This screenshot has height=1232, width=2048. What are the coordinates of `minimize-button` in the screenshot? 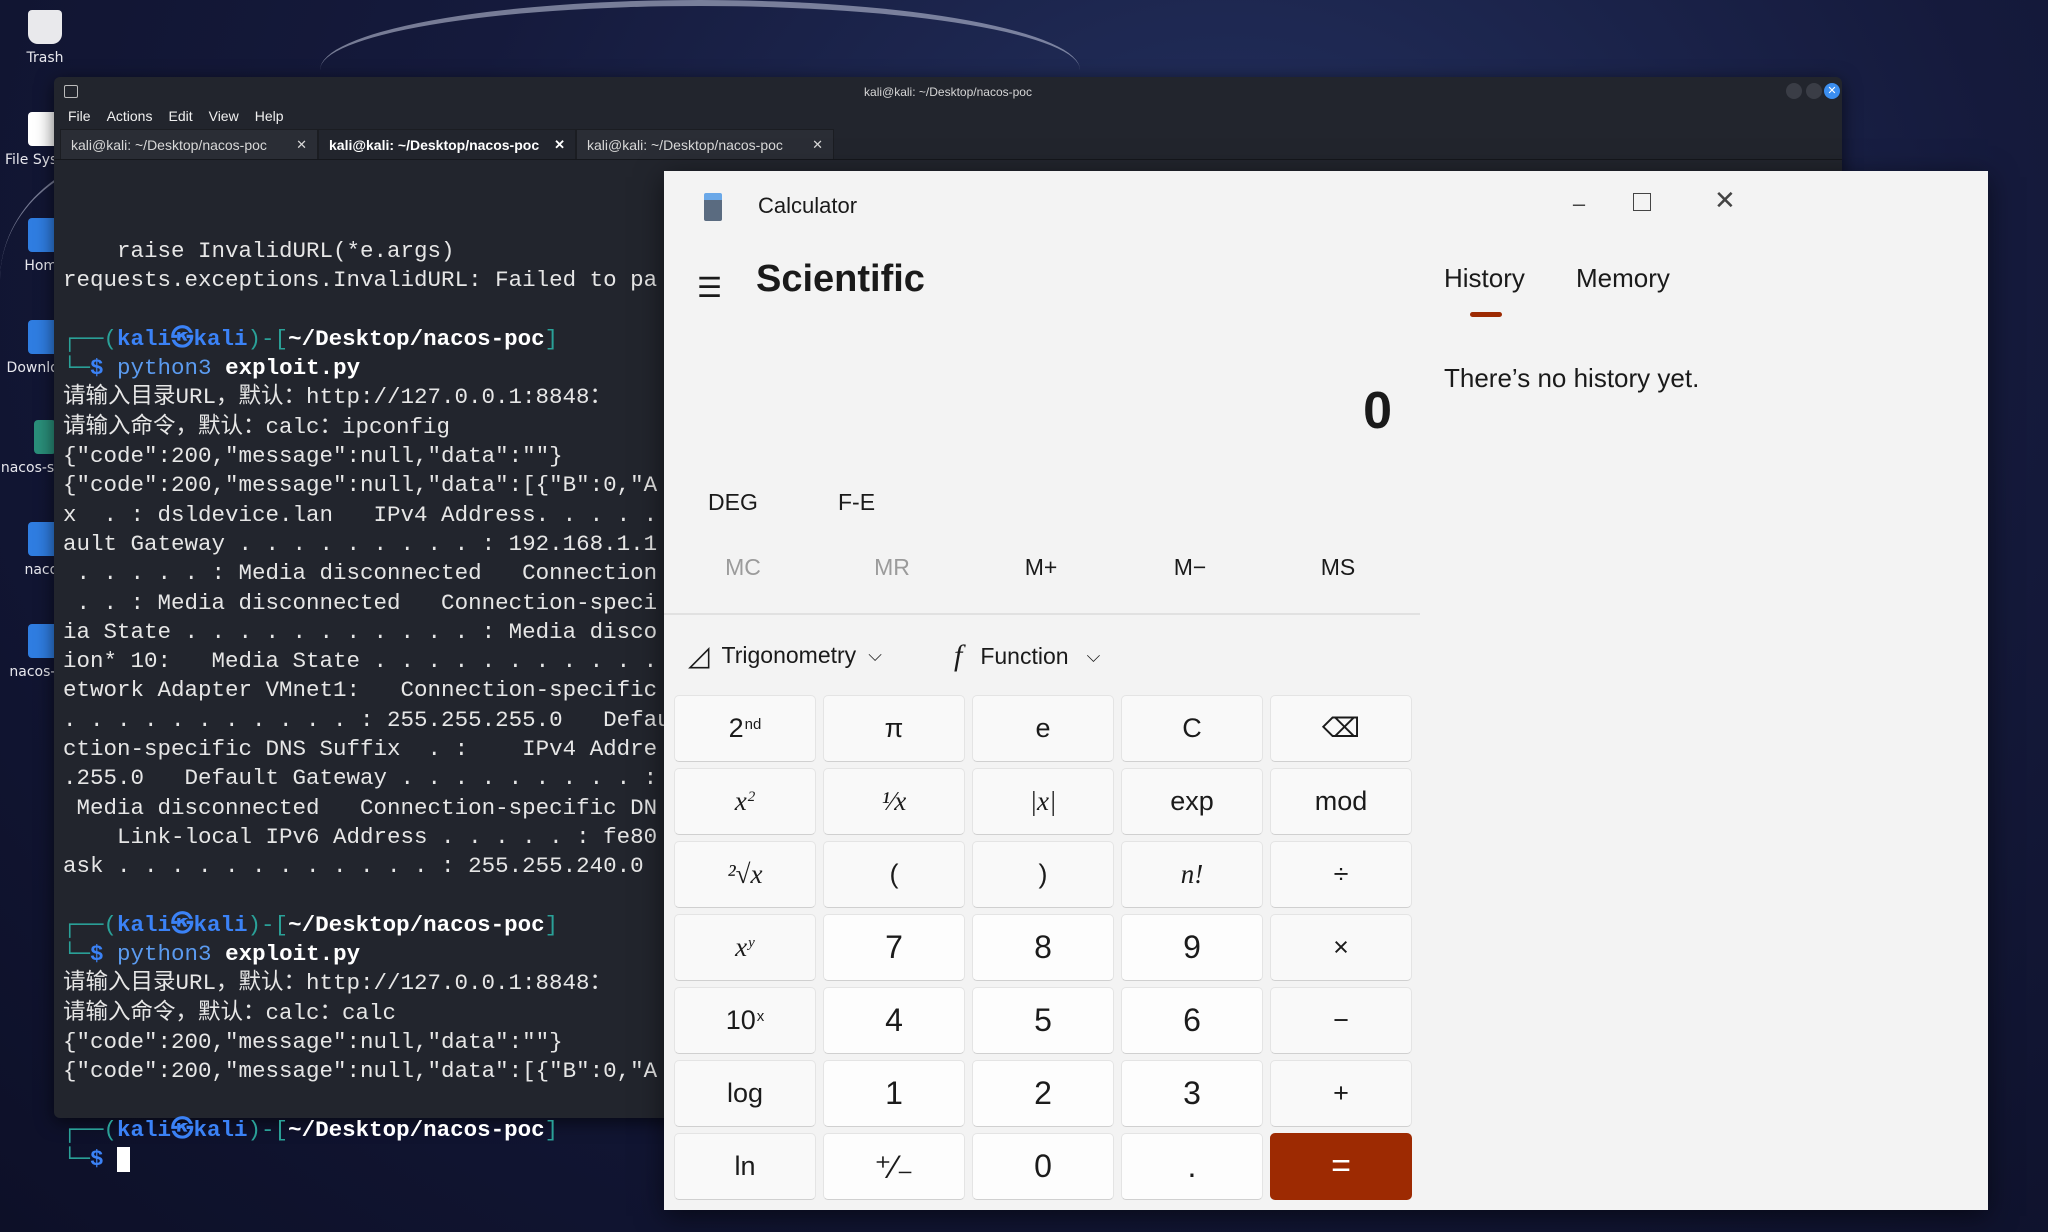 It's located at (1794, 91).